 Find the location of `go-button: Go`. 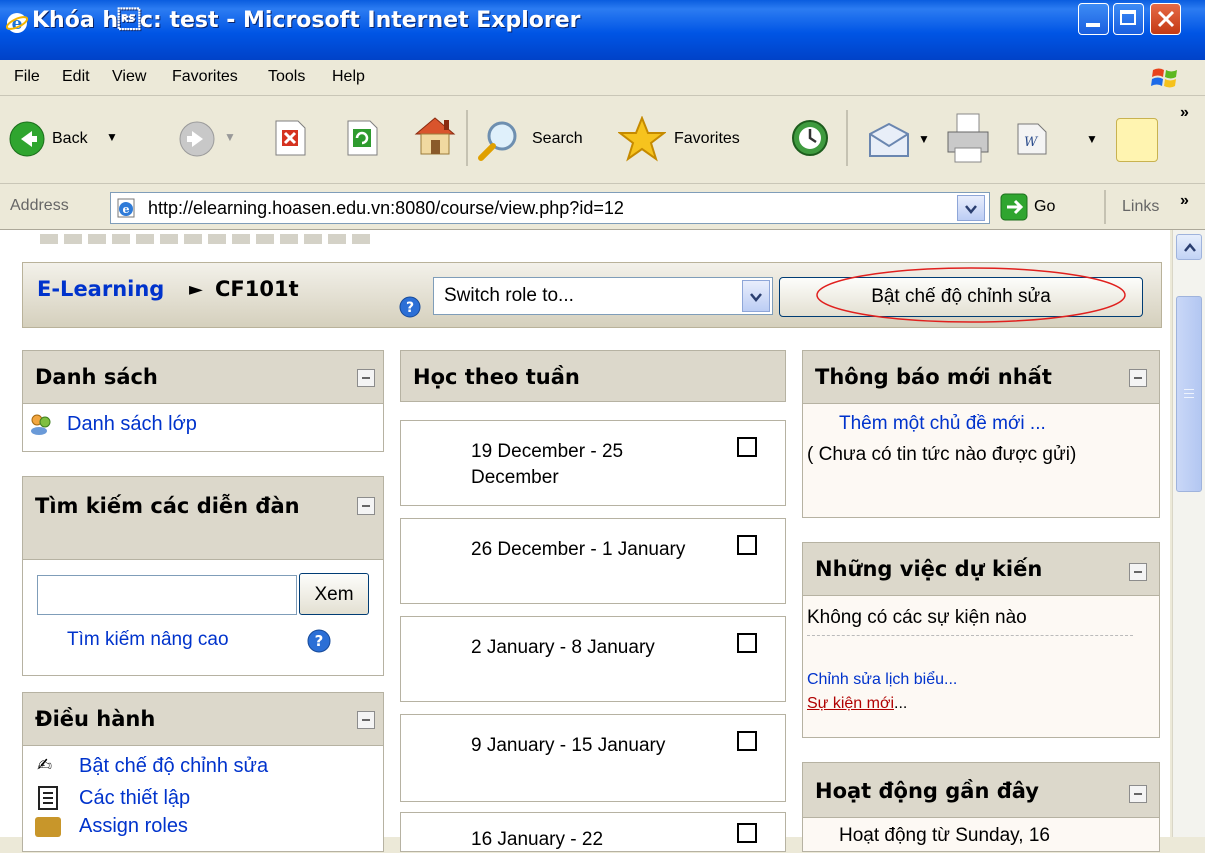

go-button: Go is located at coordinates (1038, 207).